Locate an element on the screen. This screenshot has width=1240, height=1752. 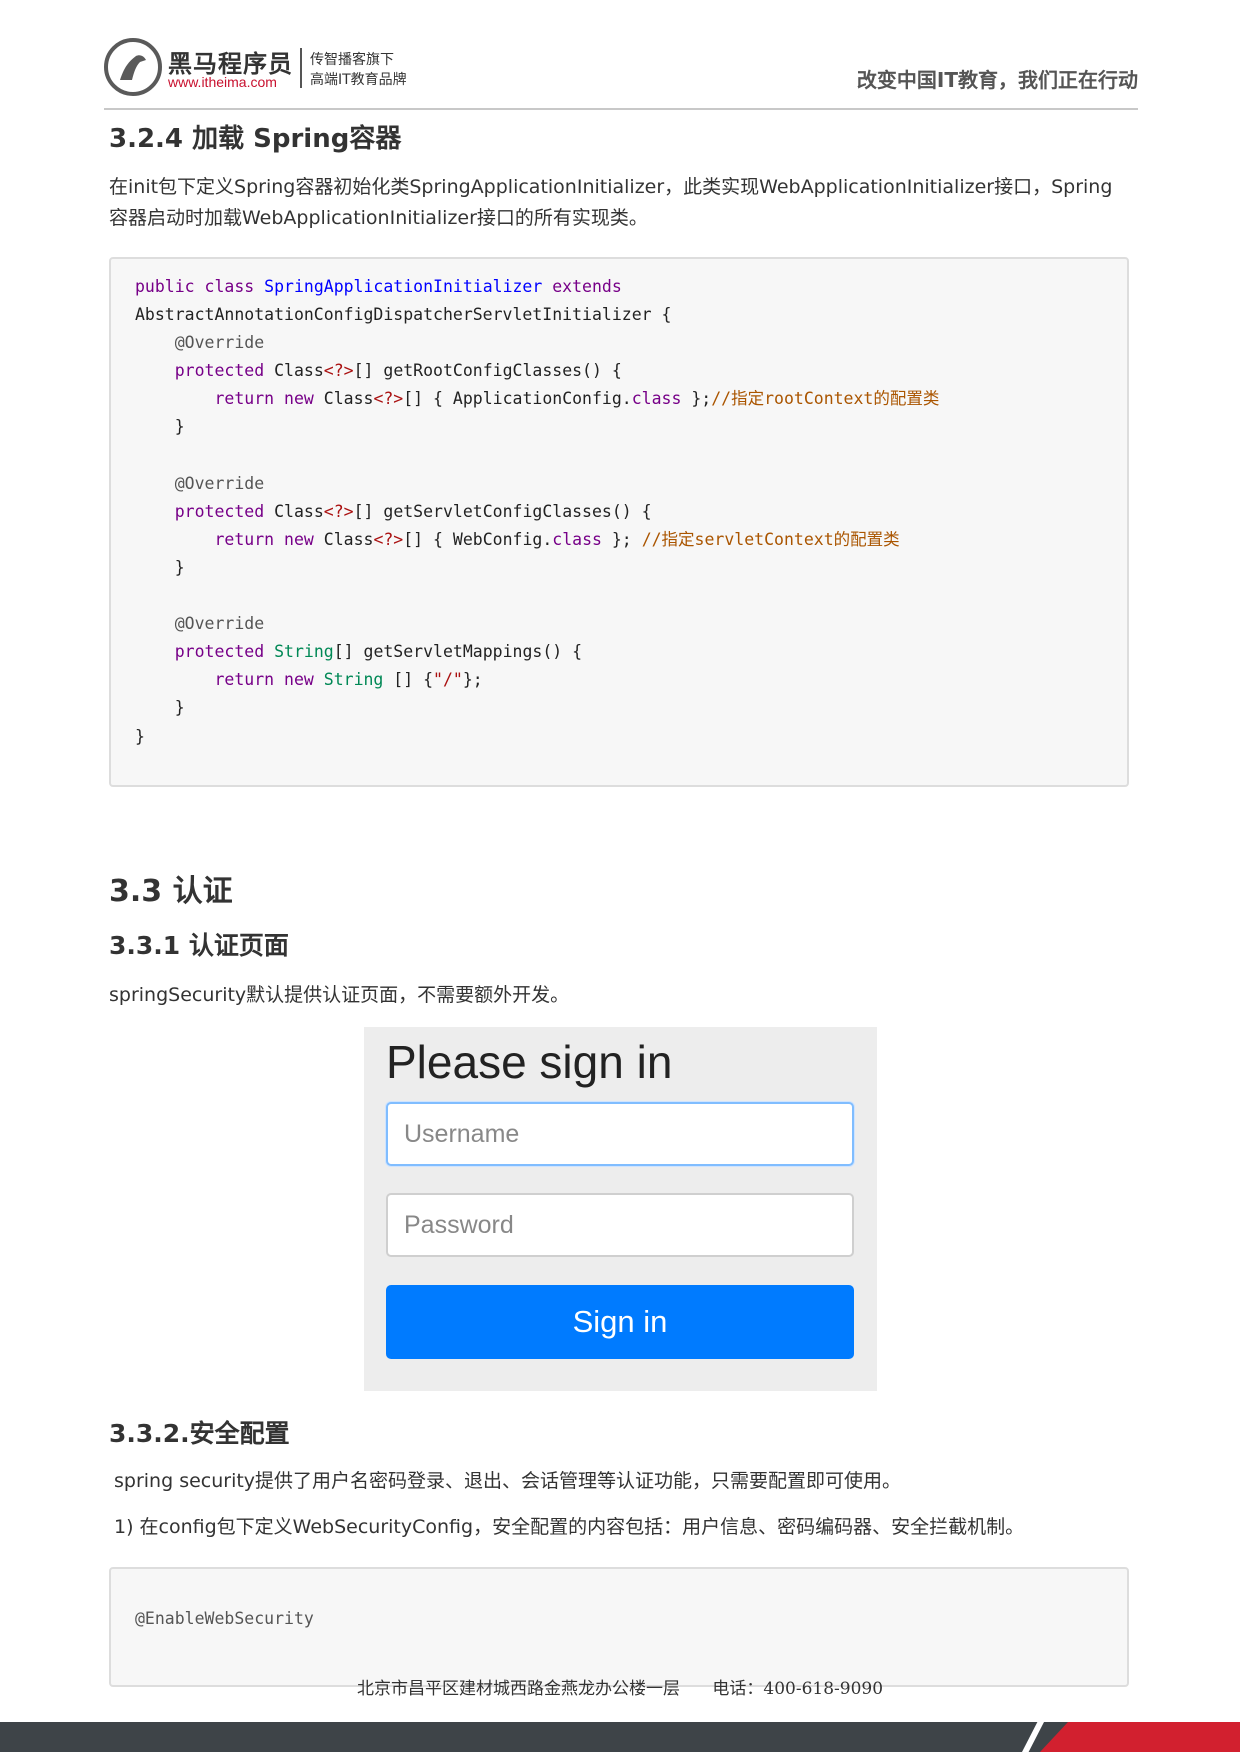
footer-bar is located at coordinates (620, 1737).